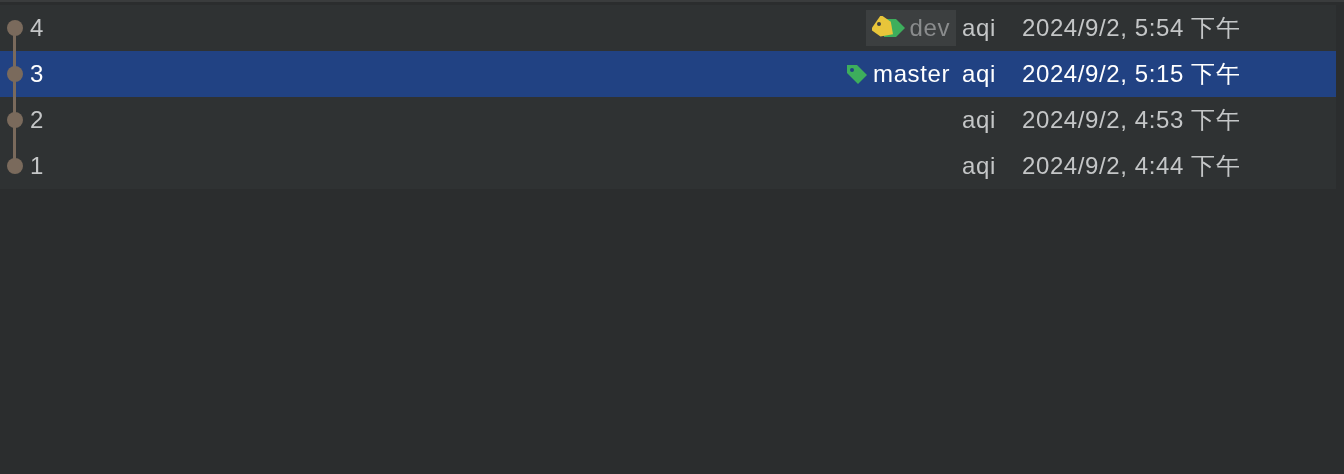 The height and width of the screenshot is (474, 1344). What do you see at coordinates (910, 28) in the screenshot?
I see `branch-label: dev` at bounding box center [910, 28].